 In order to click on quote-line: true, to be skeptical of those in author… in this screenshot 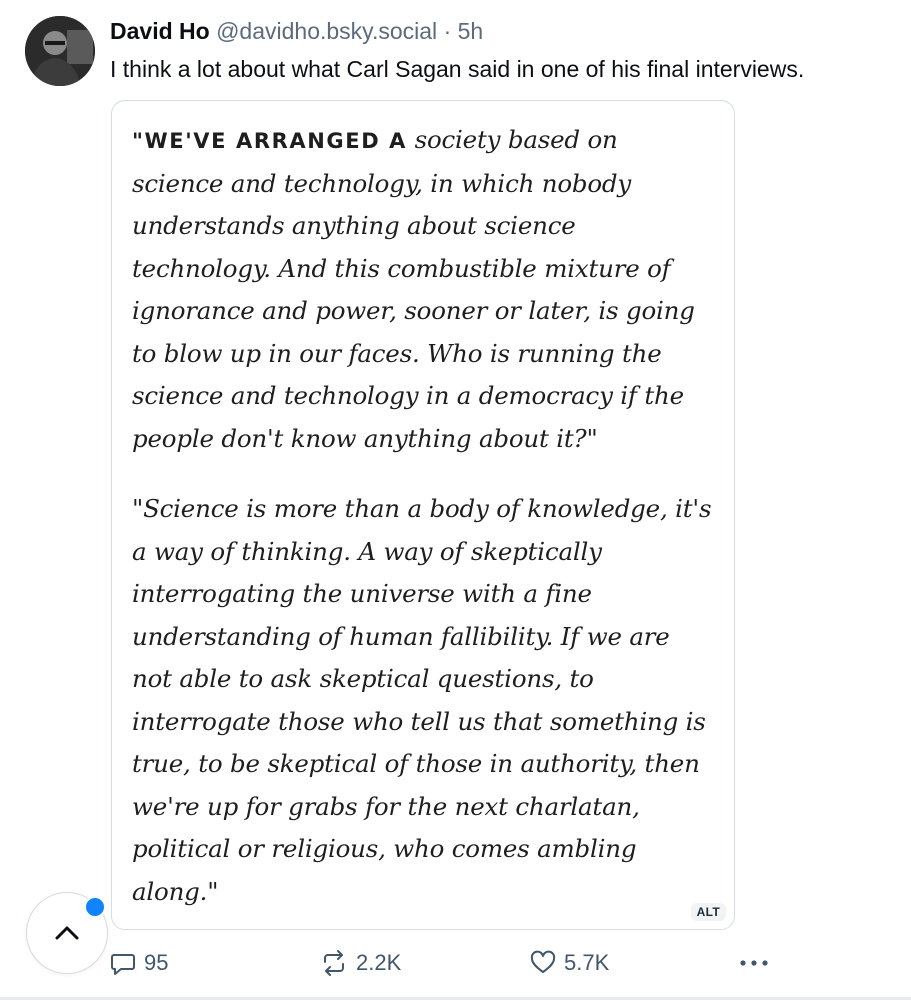, I will do `click(416, 763)`.